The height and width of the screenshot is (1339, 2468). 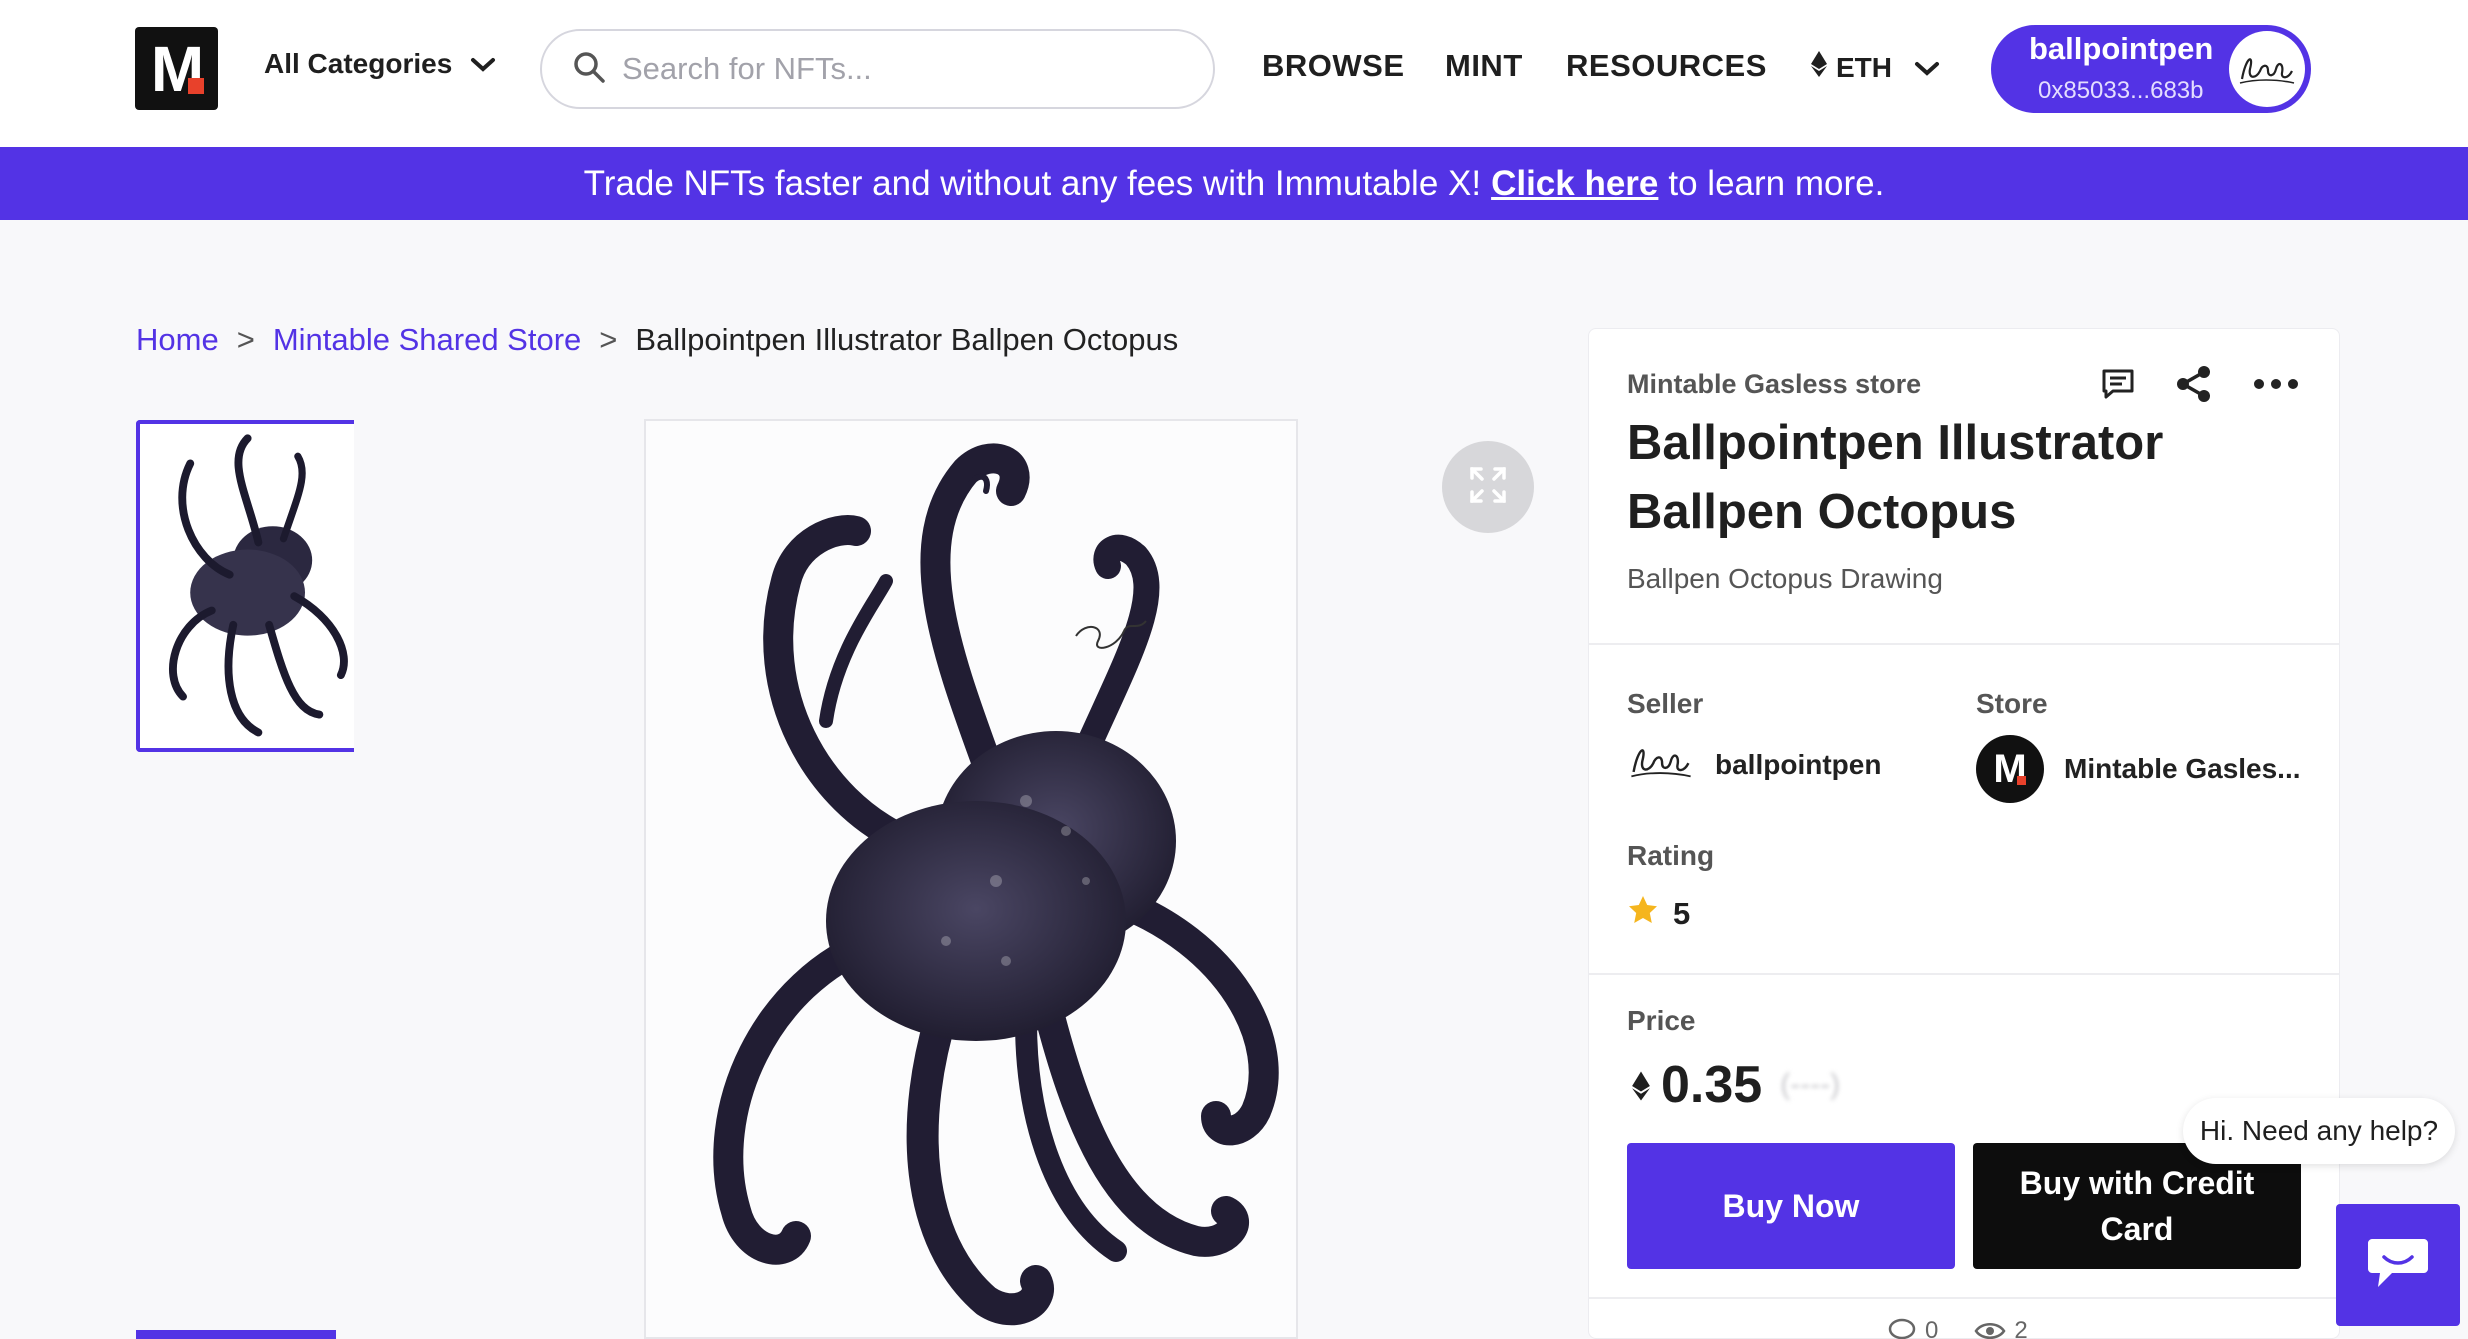 I want to click on chat-button, so click(x=2398, y=1265).